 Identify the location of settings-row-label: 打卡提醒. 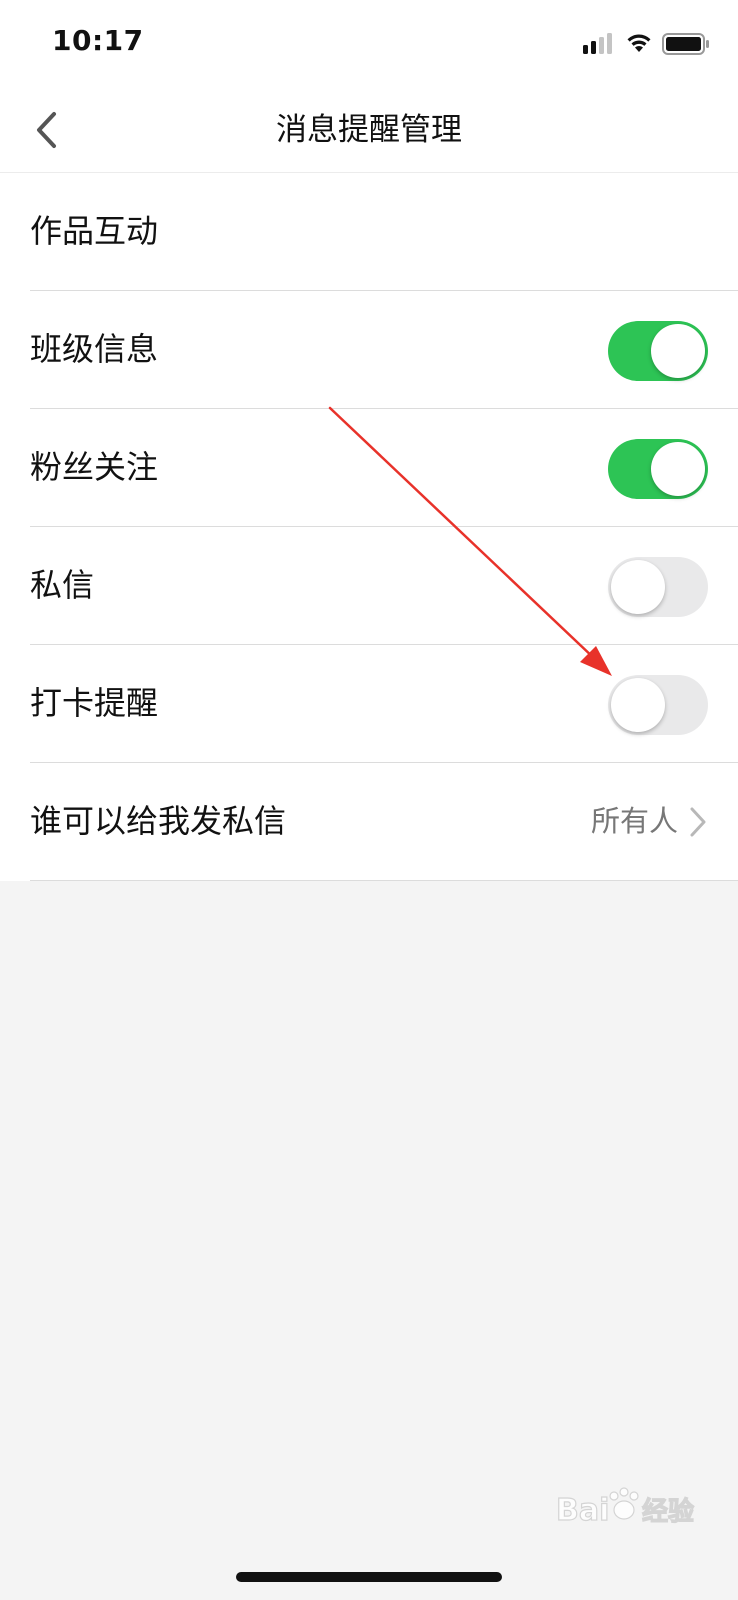
(94, 703).